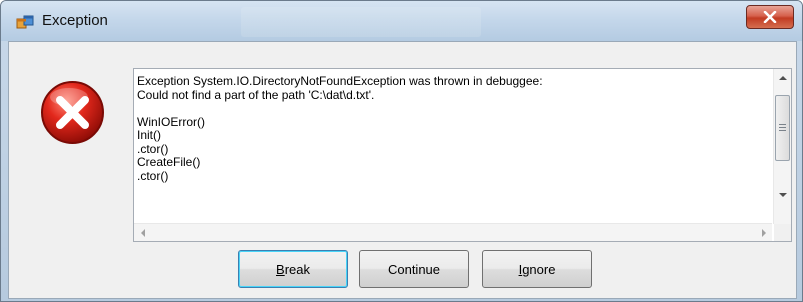 This screenshot has width=803, height=302. Describe the element at coordinates (75, 20) in the screenshot. I see `window-title: Exception` at that location.